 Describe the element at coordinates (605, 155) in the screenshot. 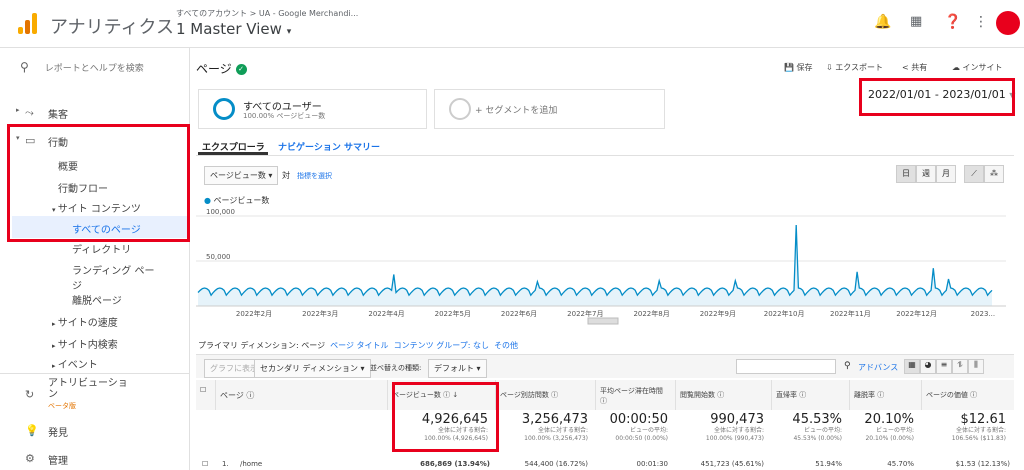

I see `tab-divider` at that location.